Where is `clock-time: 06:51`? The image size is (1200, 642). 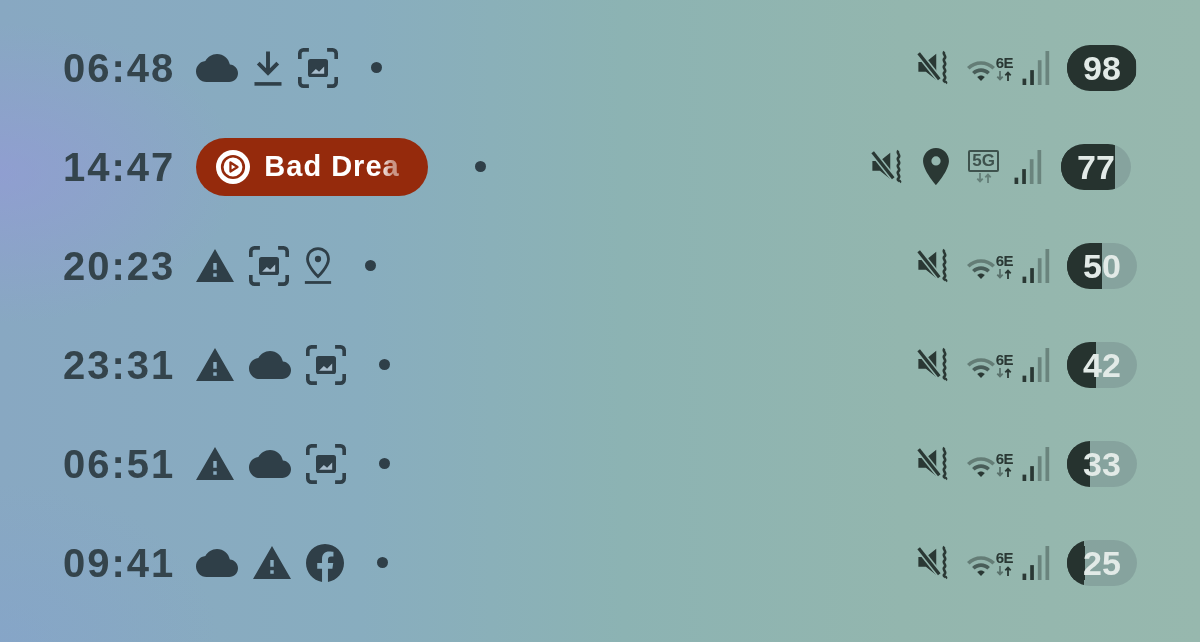
clock-time: 06:51 is located at coordinates (119, 463).